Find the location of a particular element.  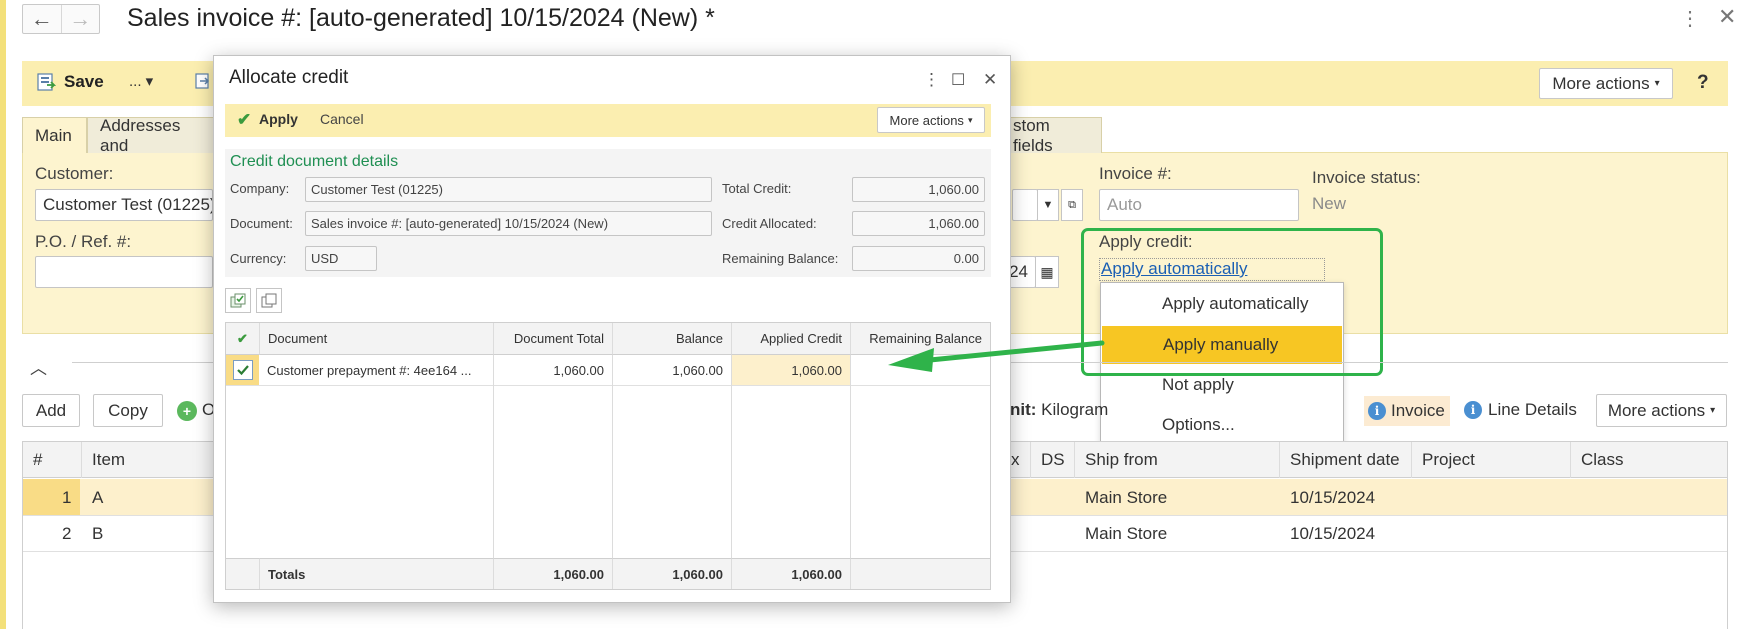

grid-more-actions-label: More actions is located at coordinates (1656, 410).